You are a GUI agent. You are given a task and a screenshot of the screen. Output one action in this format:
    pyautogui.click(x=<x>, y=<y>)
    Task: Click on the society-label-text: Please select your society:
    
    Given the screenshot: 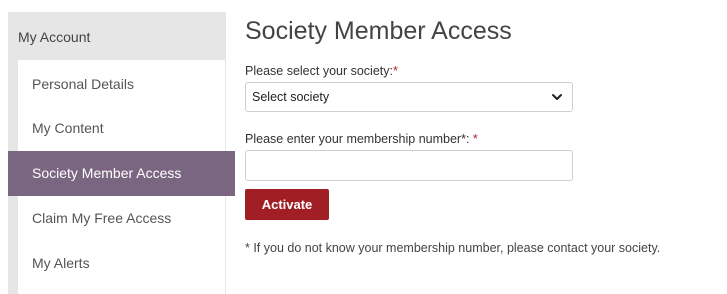 What is the action you would take?
    pyautogui.click(x=319, y=71)
    